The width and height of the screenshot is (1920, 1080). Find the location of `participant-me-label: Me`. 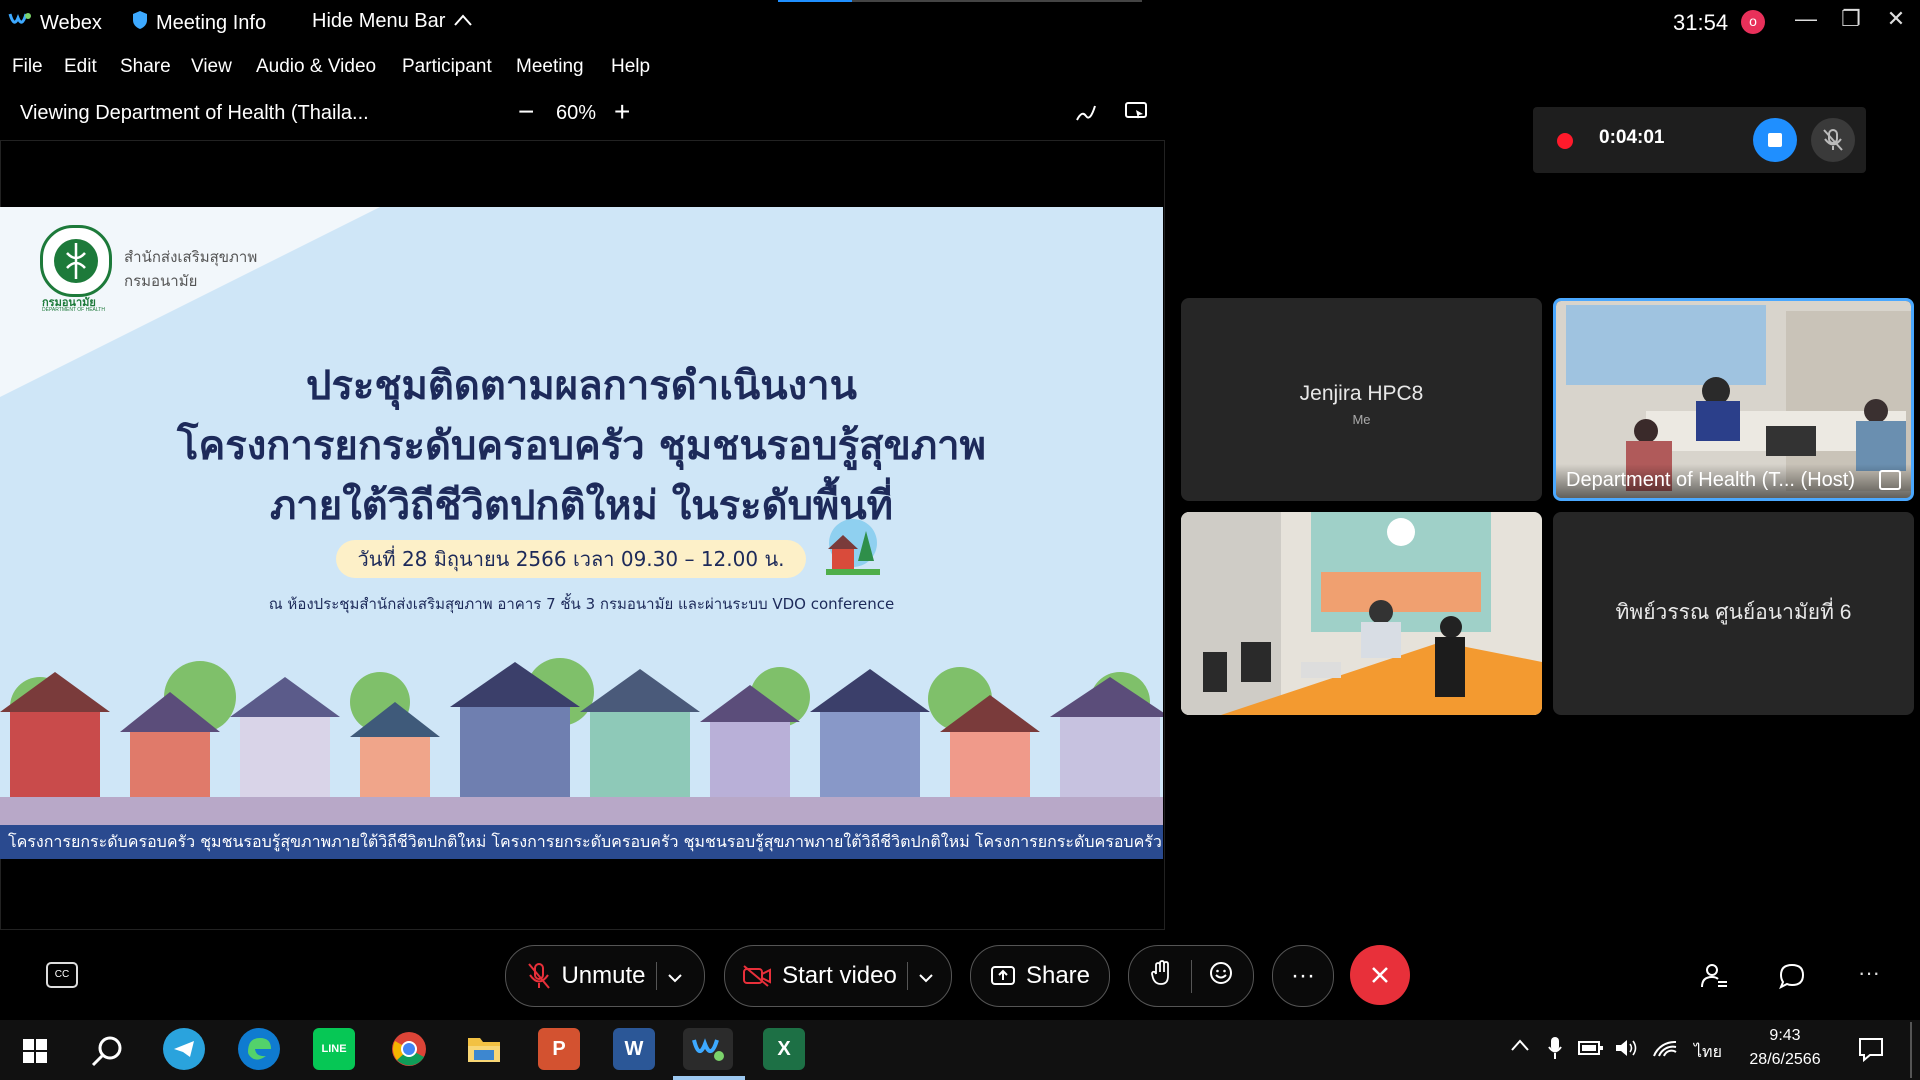

participant-me-label: Me is located at coordinates (1361, 419).